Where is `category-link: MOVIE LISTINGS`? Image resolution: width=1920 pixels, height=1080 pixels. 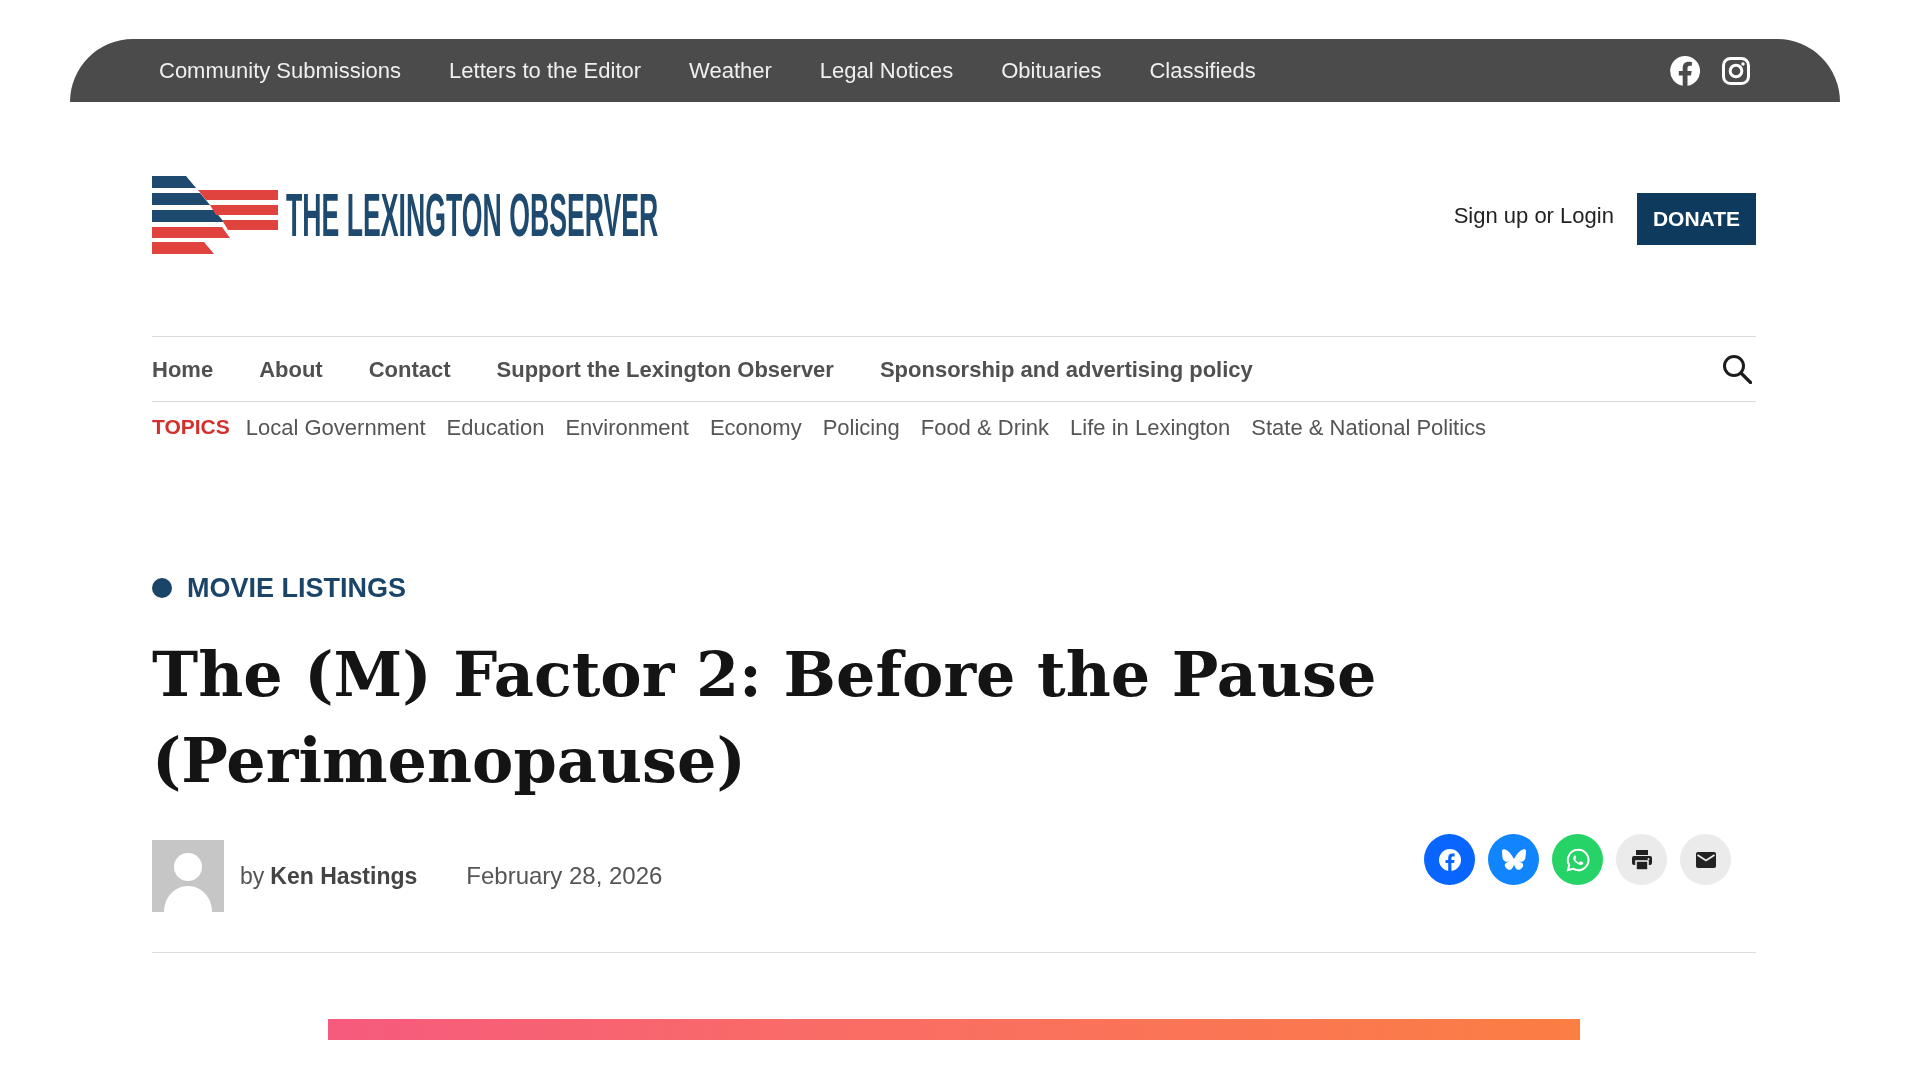
category-link: MOVIE LISTINGS is located at coordinates (297, 588).